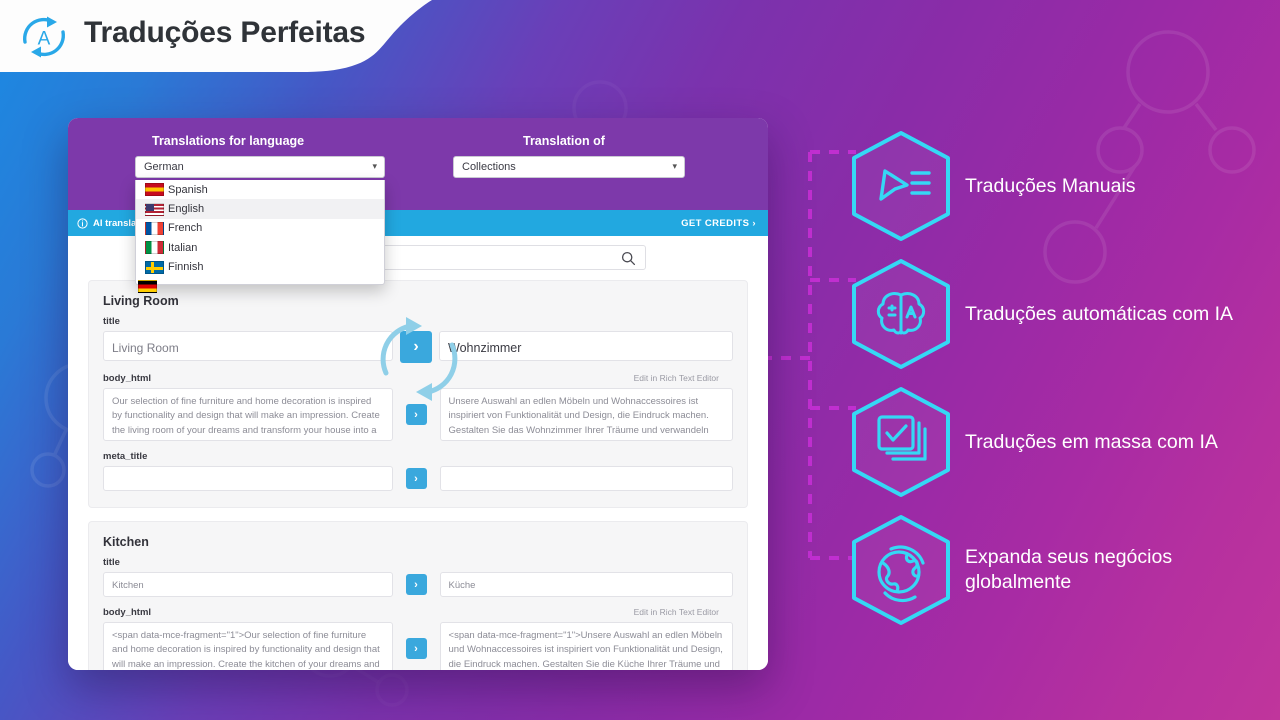 This screenshot has width=1280, height=720. What do you see at coordinates (141, 301) in the screenshot?
I see `section-title: Living Room` at bounding box center [141, 301].